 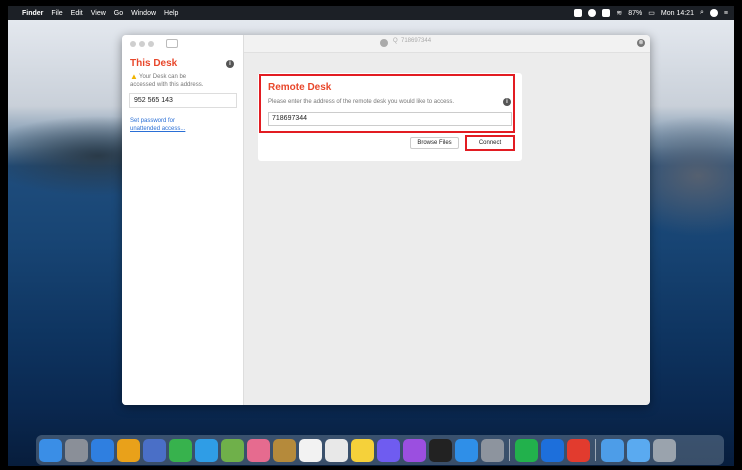 I want to click on battery-percent: 87%, so click(x=635, y=13).